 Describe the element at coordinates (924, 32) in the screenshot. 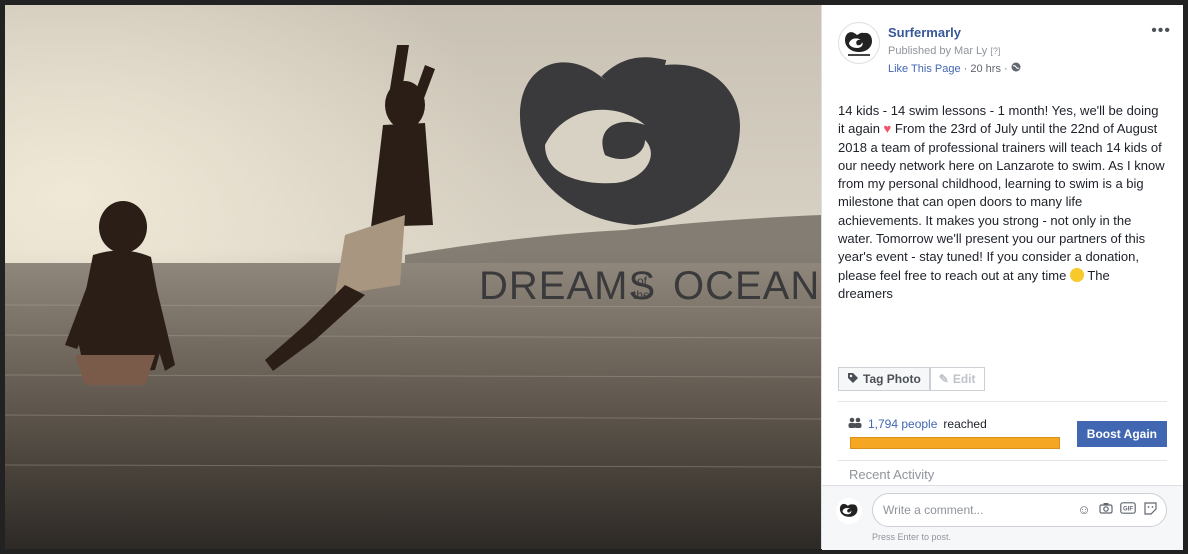

I see `page-name-link: Surfermarly` at that location.